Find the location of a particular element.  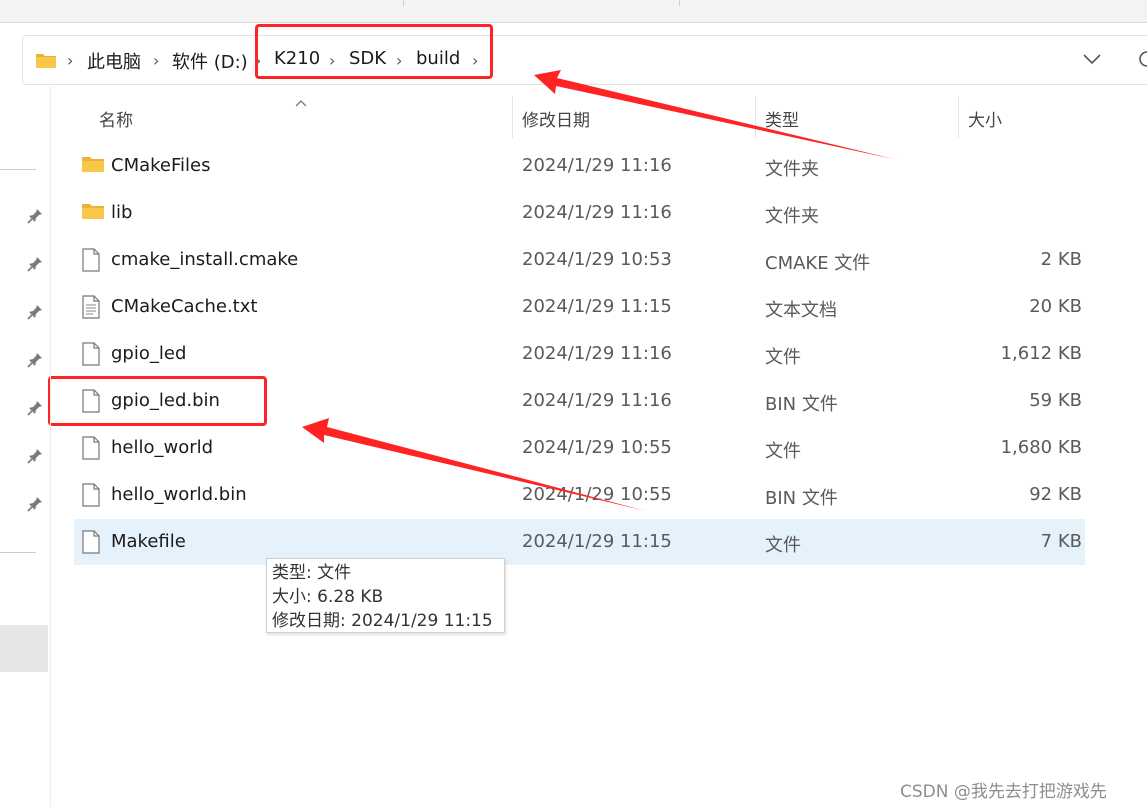

file-type: CMAKE 文件 is located at coordinates (818, 263).